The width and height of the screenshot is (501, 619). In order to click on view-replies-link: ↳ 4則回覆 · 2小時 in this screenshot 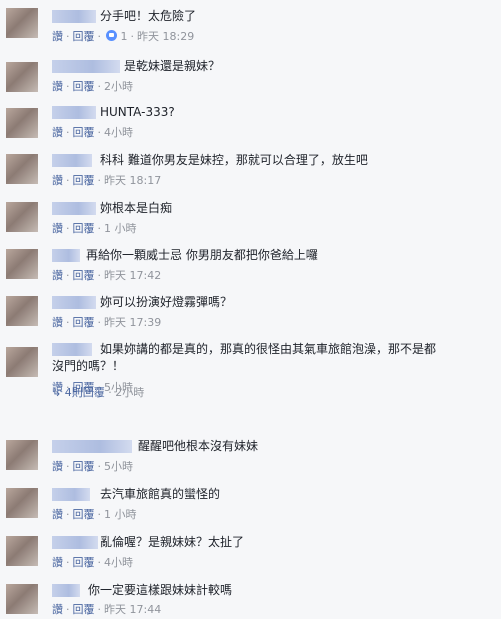, I will do `click(98, 392)`.